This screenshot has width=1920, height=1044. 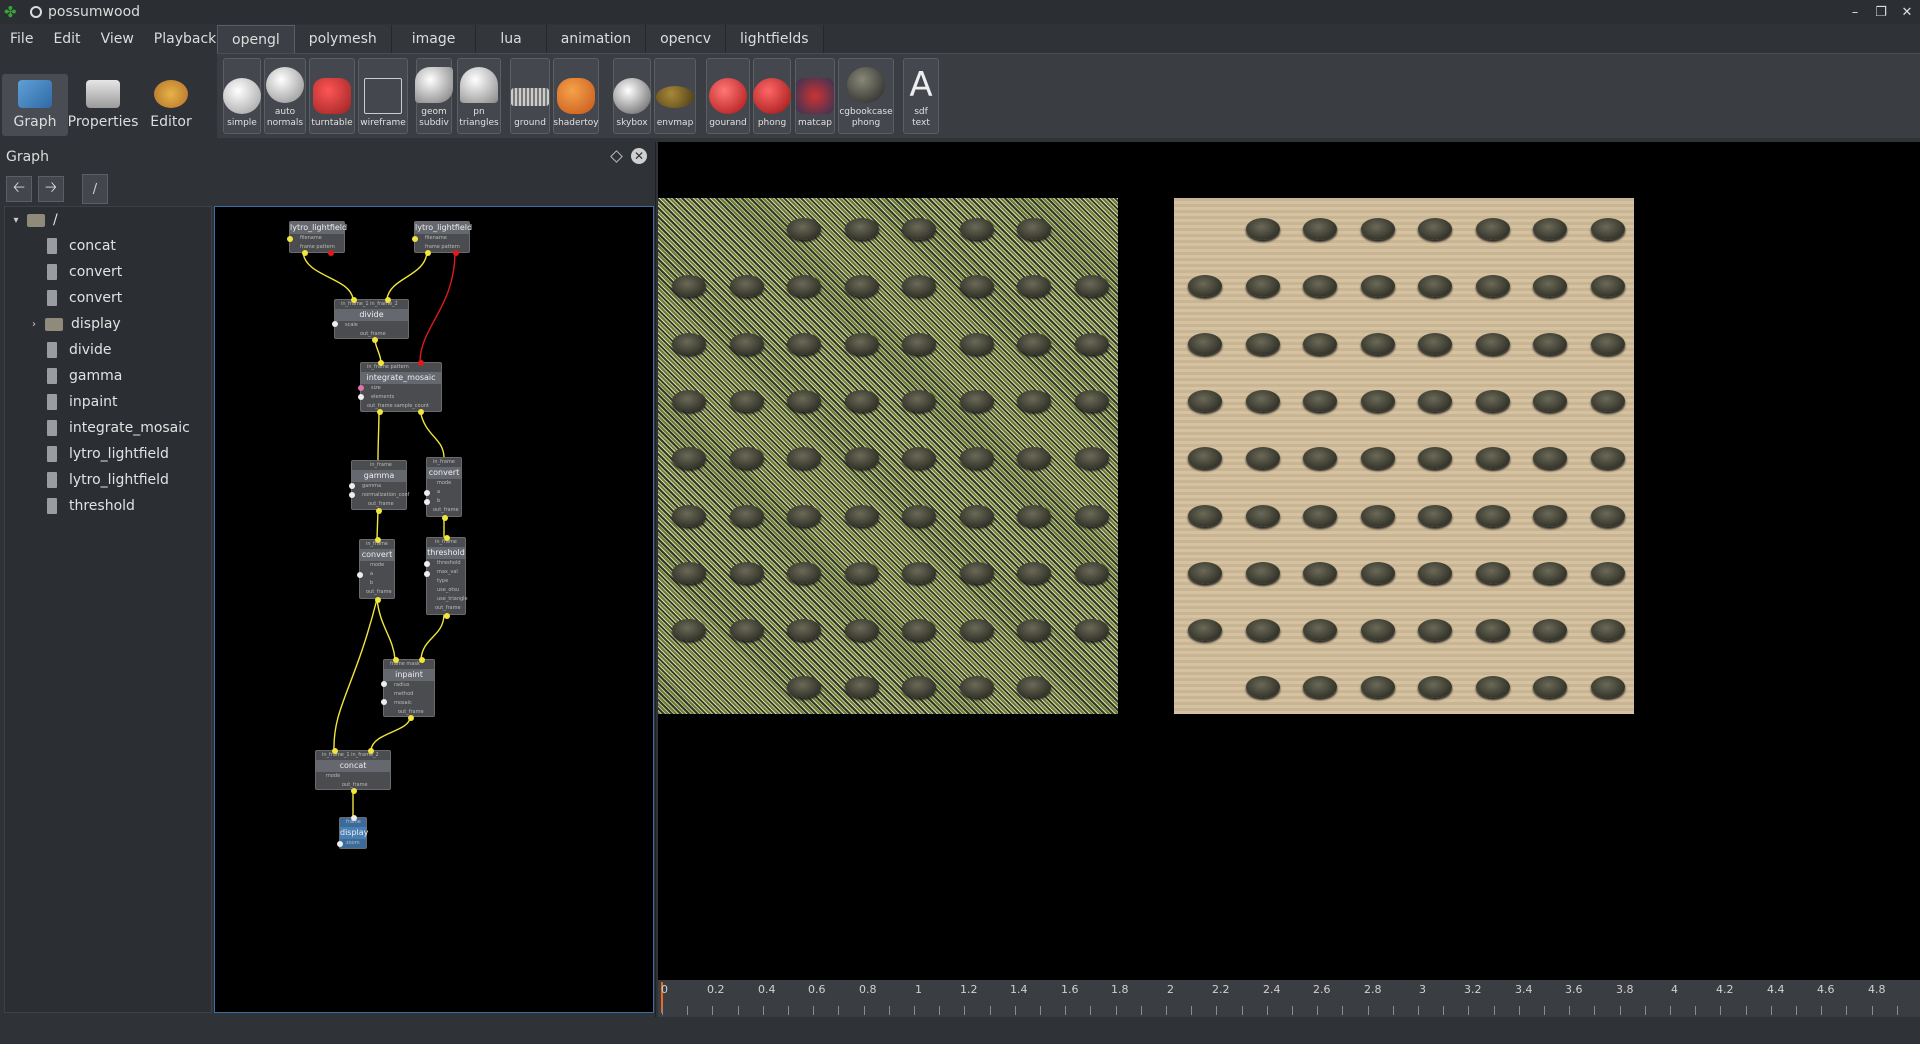 I want to click on pin-icon, so click(x=36, y=12).